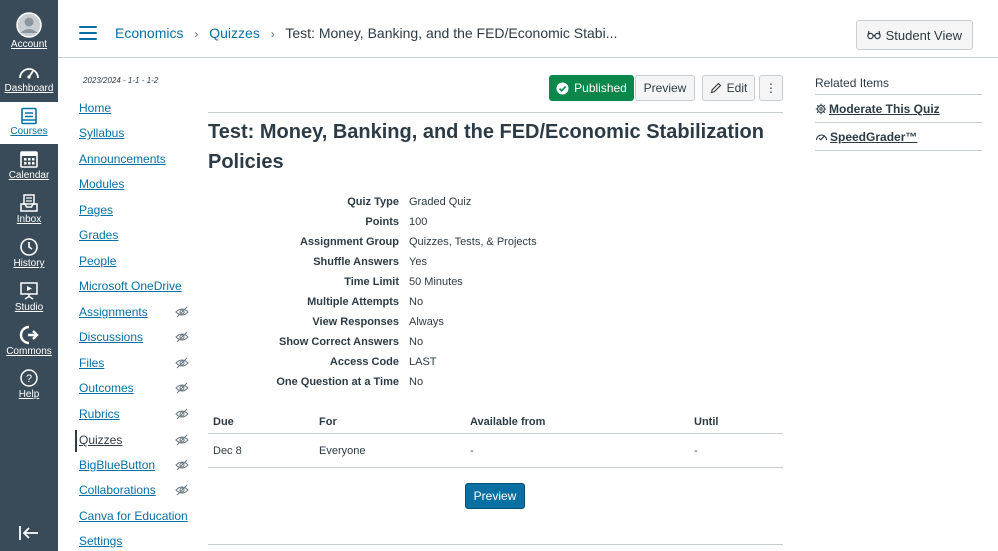  What do you see at coordinates (99, 414) in the screenshot?
I see `course-nav-link: Rubrics` at bounding box center [99, 414].